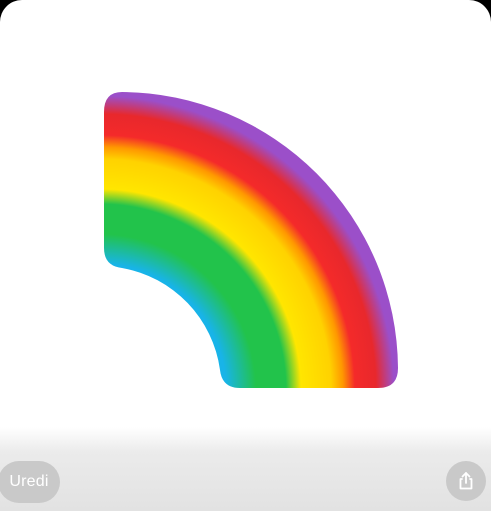 Image resolution: width=491 pixels, height=511 pixels. I want to click on share-icon, so click(466, 481).